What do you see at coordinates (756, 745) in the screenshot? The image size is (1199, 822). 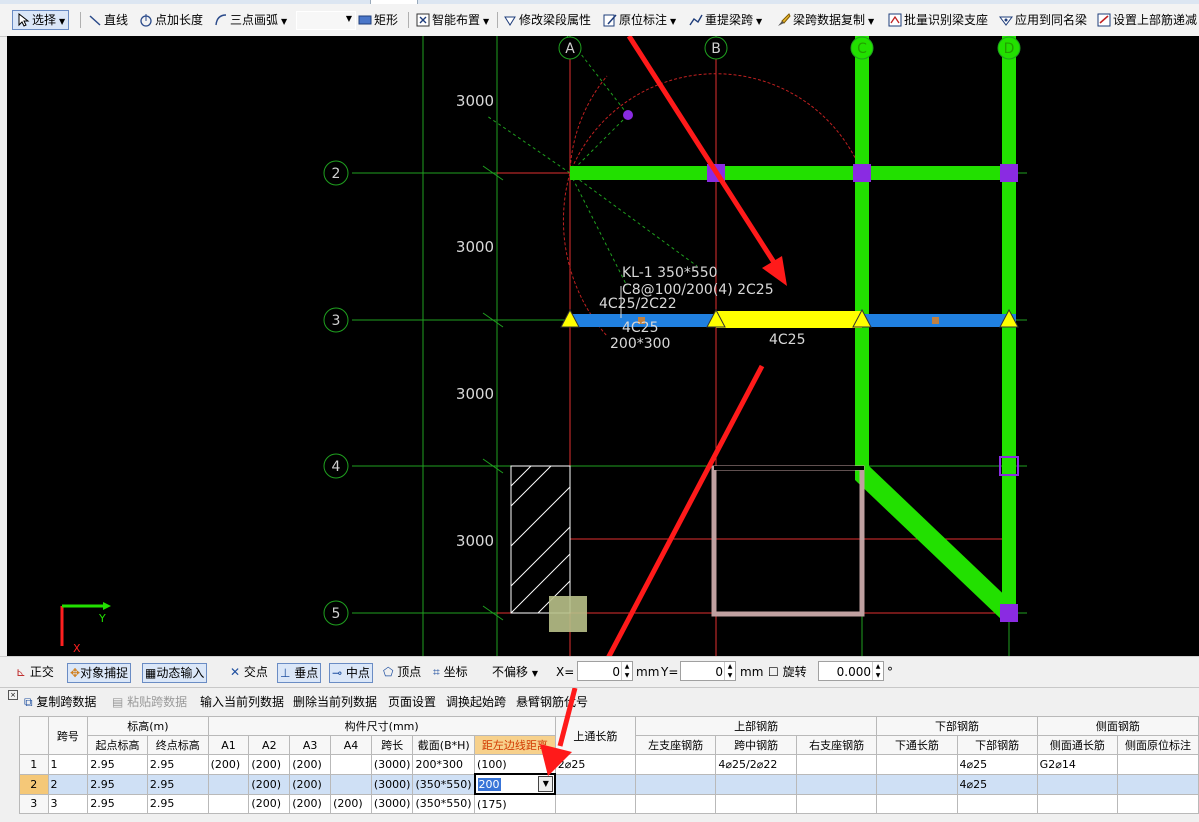 I see `mid-span-rebar-header: 跨中钢筋` at bounding box center [756, 745].